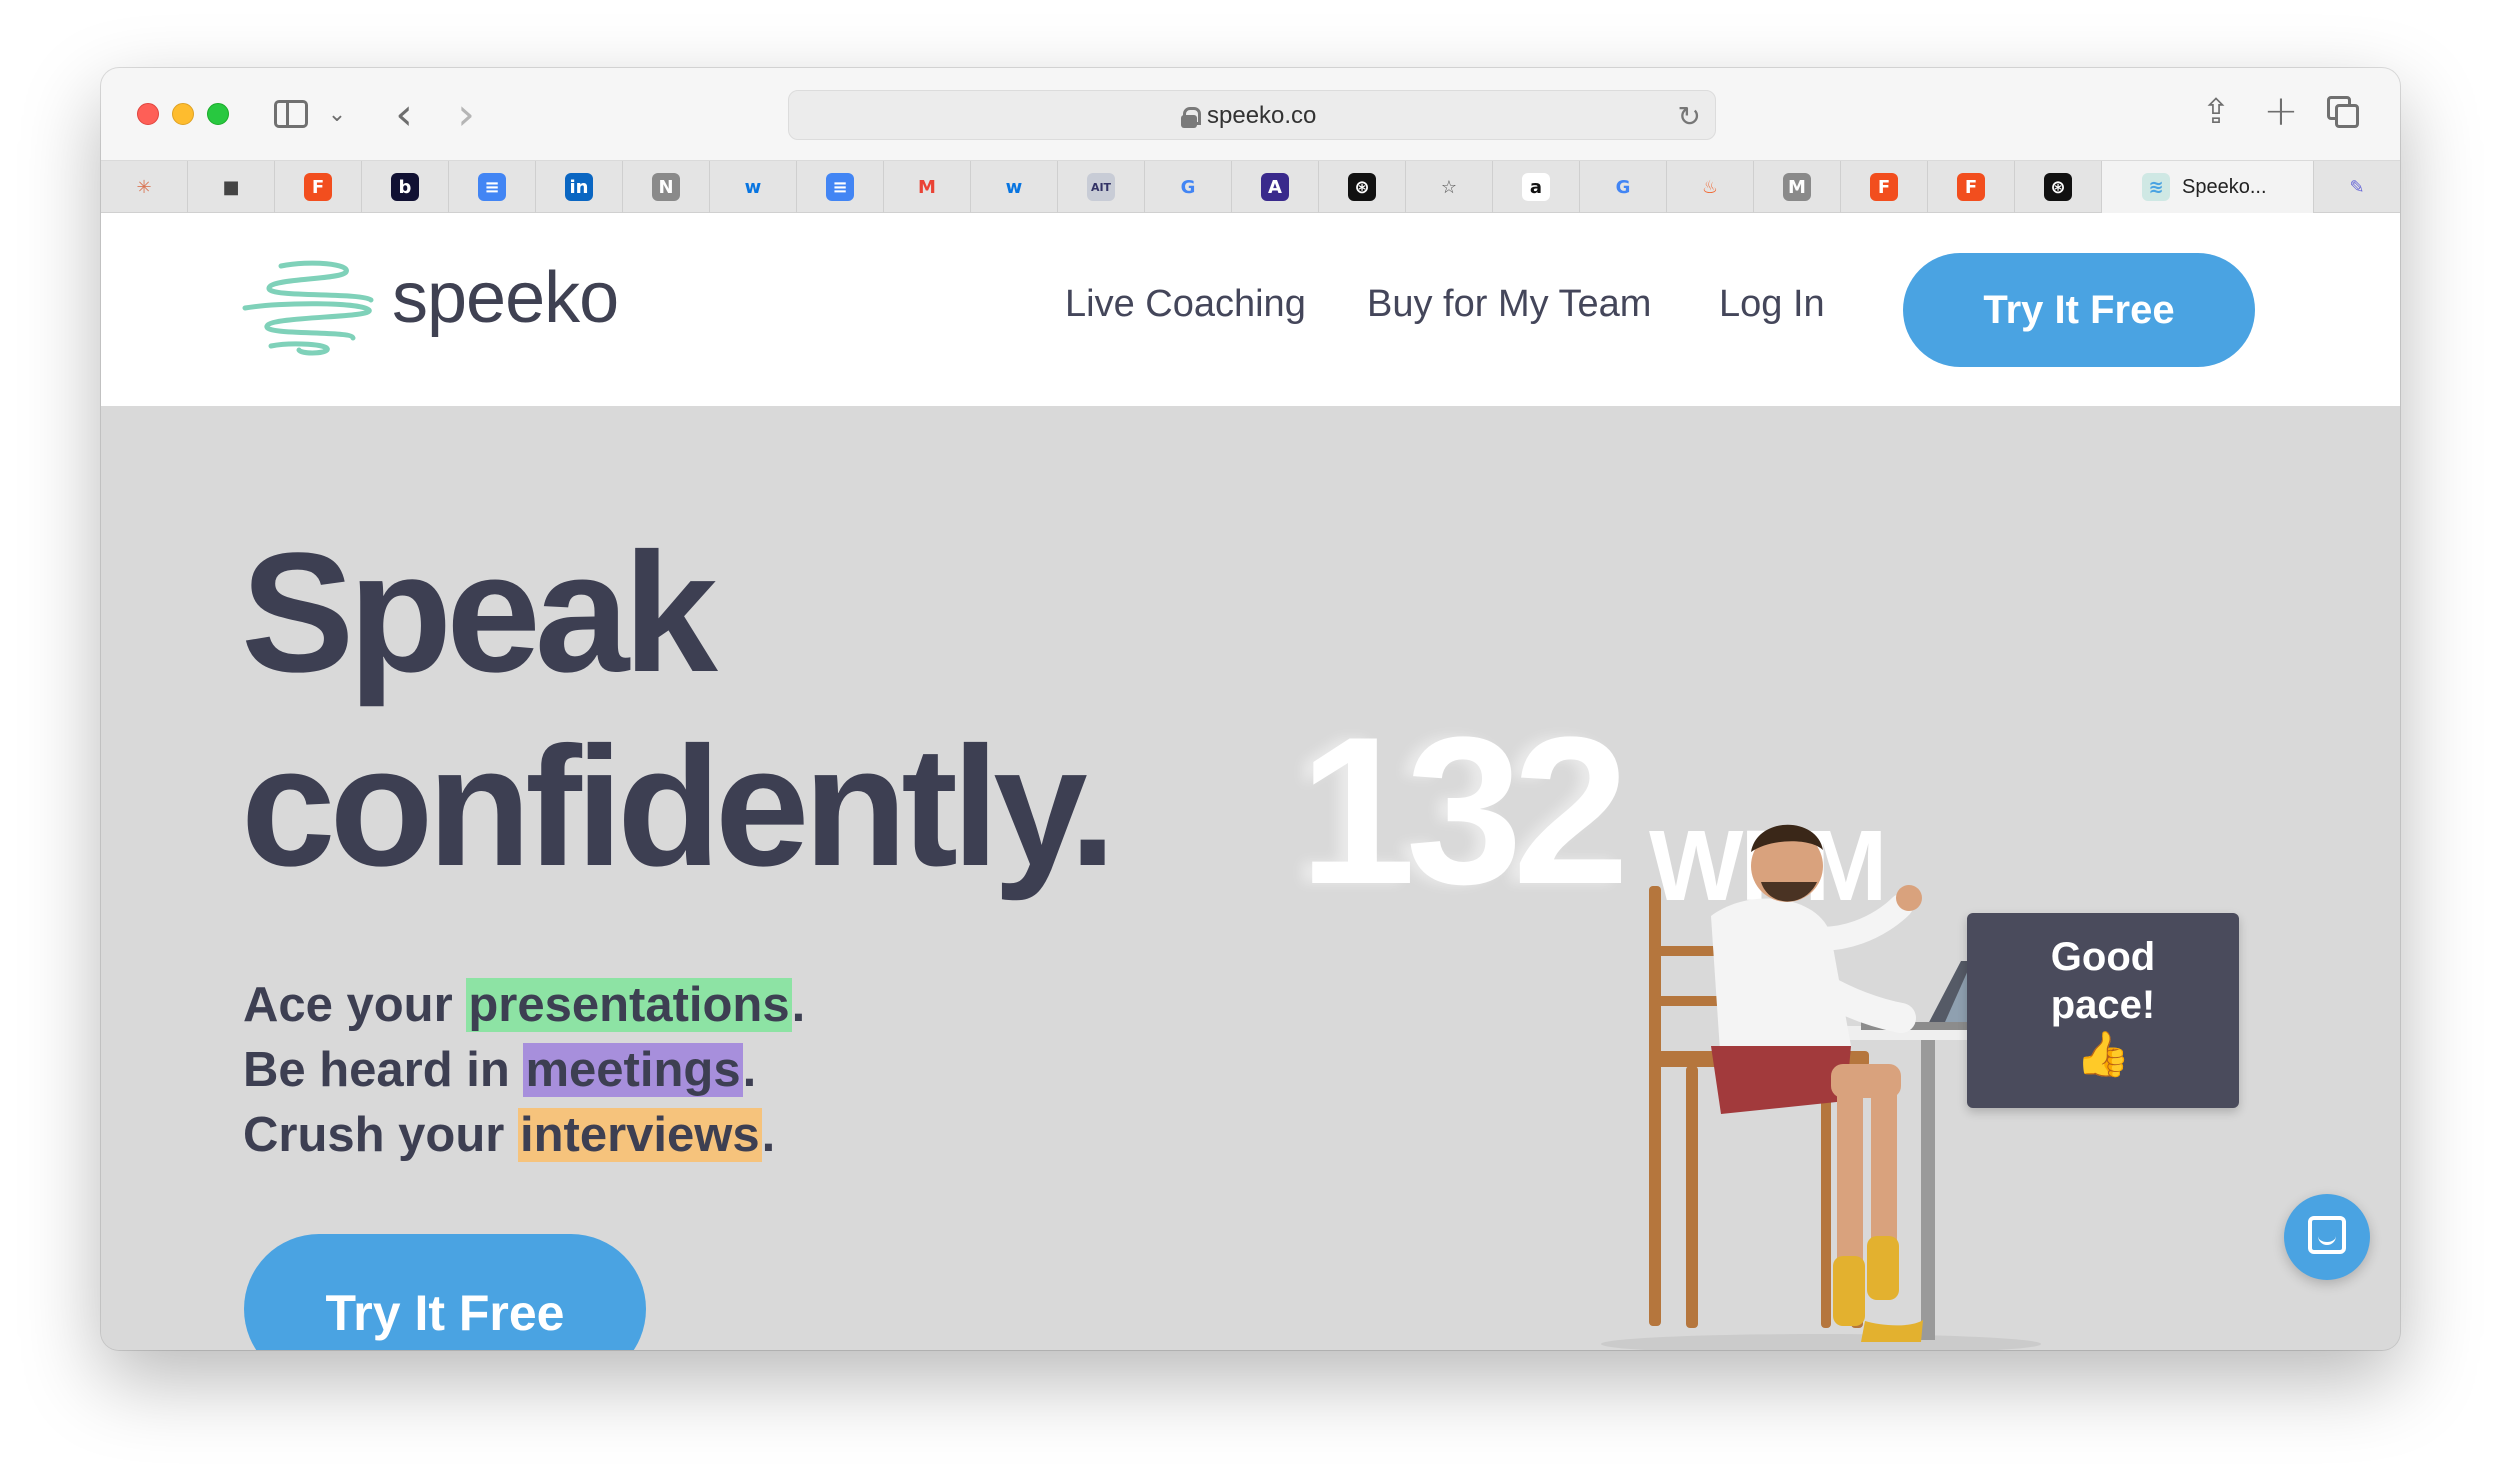 The height and width of the screenshot is (1482, 2500). What do you see at coordinates (629, 1005) in the screenshot?
I see `highlight-presentations: presentations` at bounding box center [629, 1005].